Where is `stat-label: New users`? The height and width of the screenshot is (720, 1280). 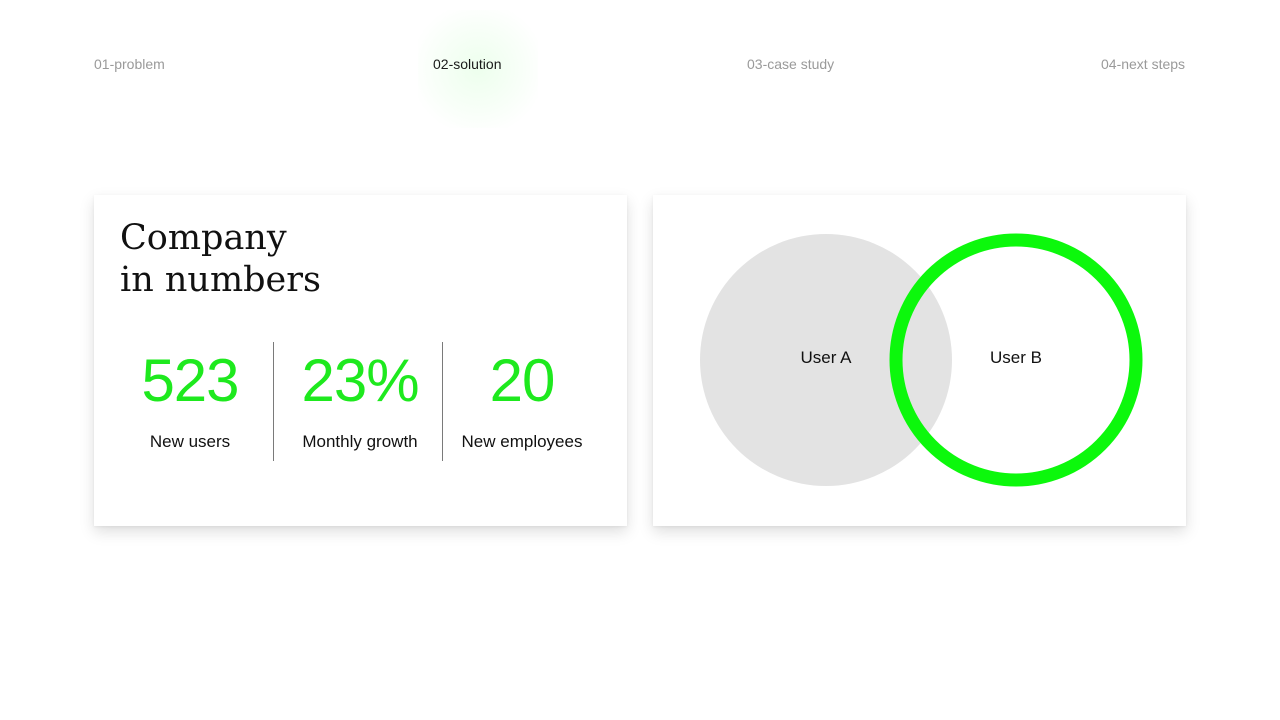
stat-label: New users is located at coordinates (190, 441).